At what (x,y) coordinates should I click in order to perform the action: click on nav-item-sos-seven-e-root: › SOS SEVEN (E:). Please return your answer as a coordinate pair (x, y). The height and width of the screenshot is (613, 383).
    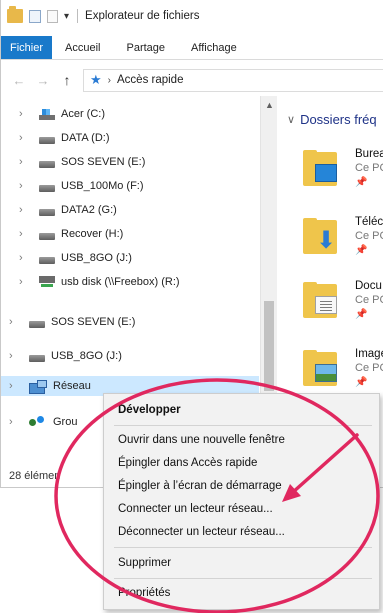
    Looking at the image, I should click on (134, 322).